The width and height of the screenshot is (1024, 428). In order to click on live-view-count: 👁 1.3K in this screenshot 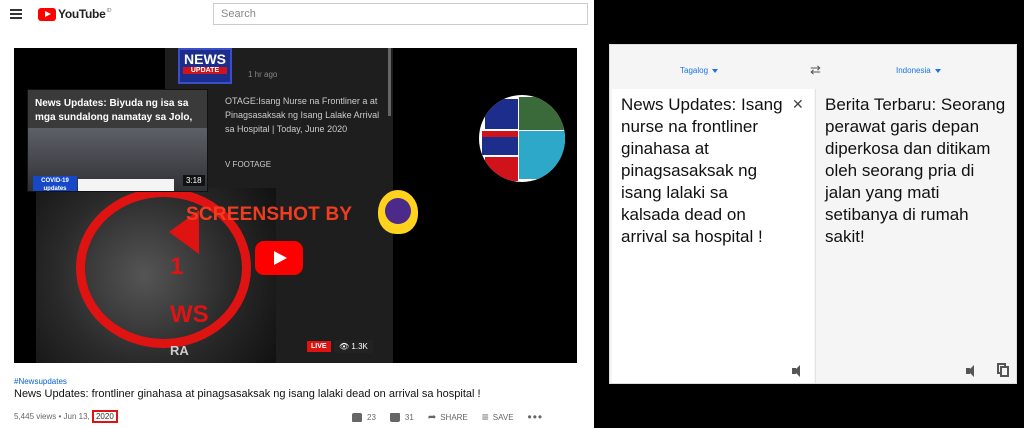, I will do `click(353, 346)`.